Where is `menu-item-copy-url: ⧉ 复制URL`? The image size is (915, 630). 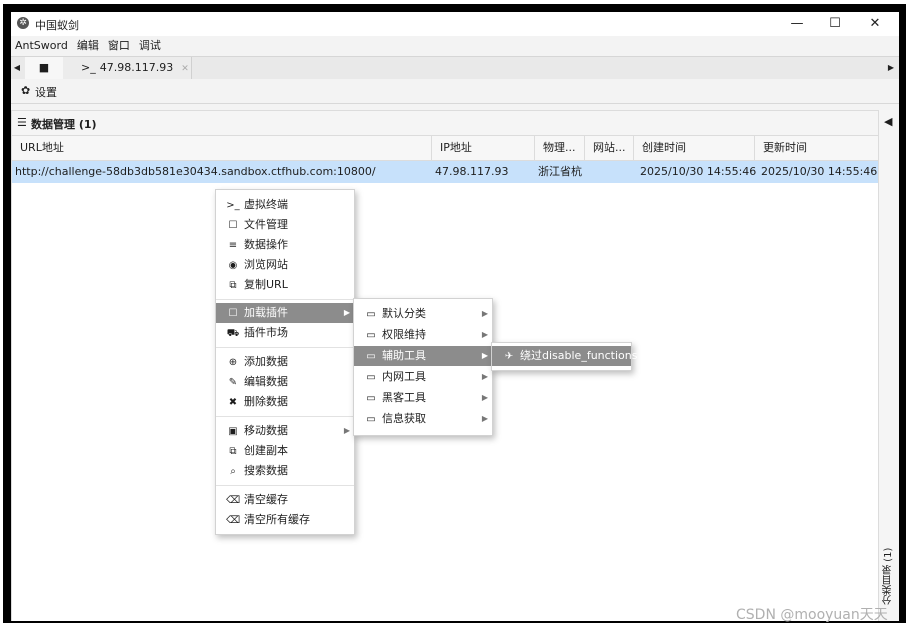
menu-item-copy-url: ⧉ 复制URL is located at coordinates (285, 285).